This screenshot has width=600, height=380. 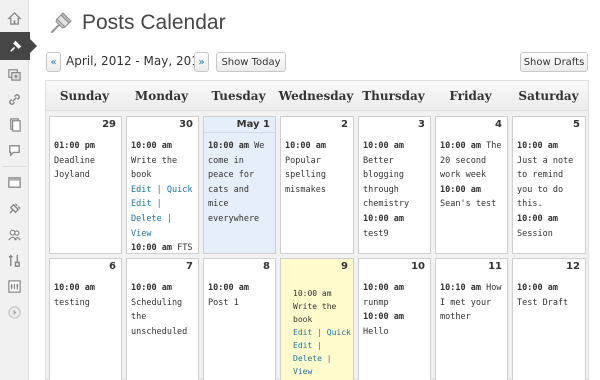 I want to click on calendar-post: 10:00 am The 20 second work week, so click(x=472, y=161).